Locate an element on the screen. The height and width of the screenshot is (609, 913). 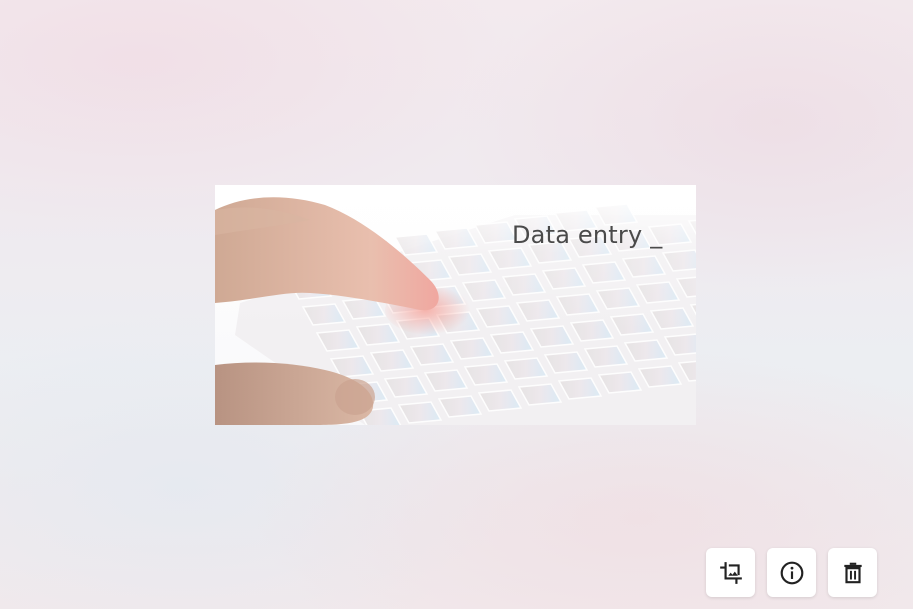
delete-button is located at coordinates (852, 572).